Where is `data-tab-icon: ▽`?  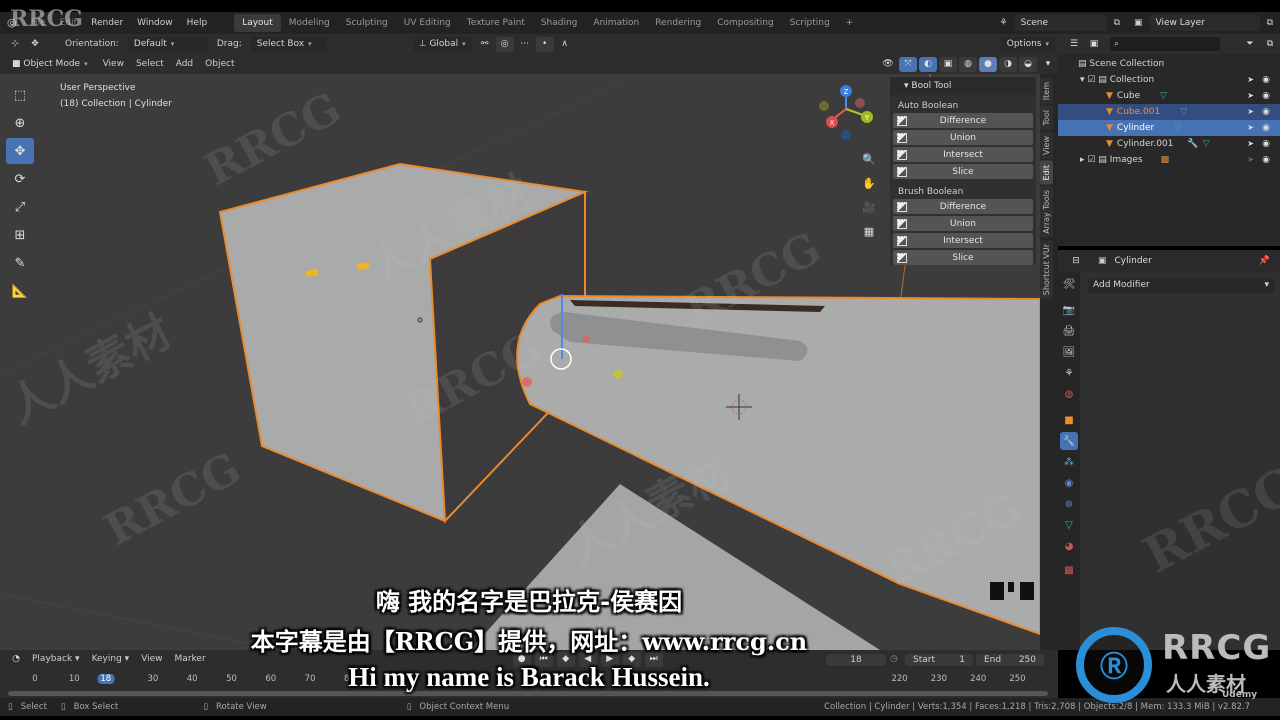 data-tab-icon: ▽ is located at coordinates (1069, 525).